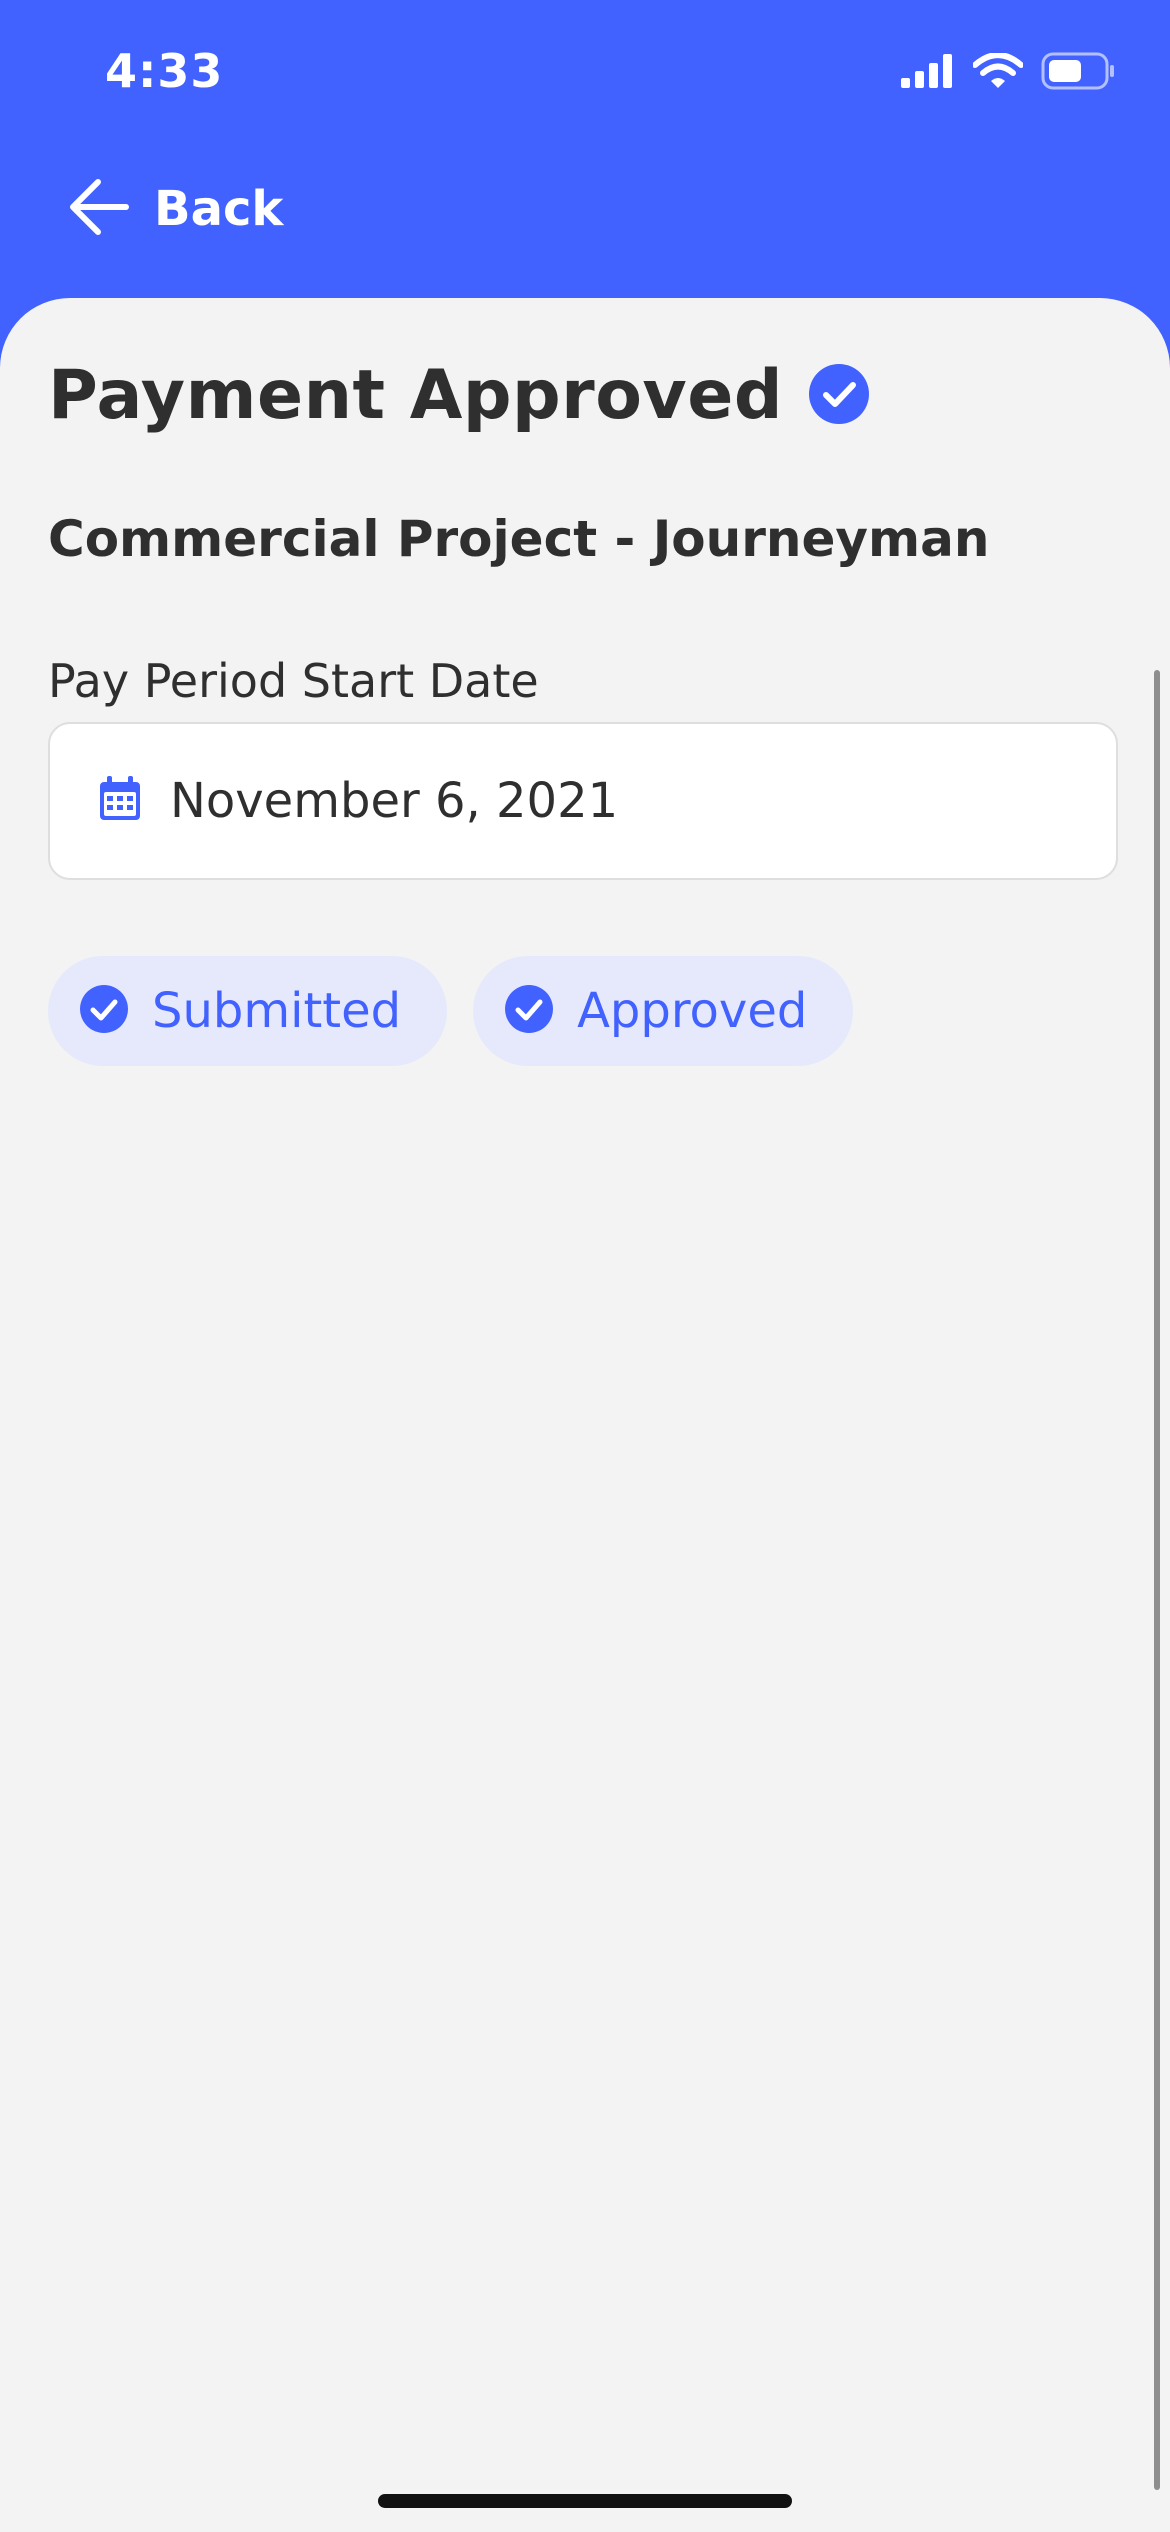 The width and height of the screenshot is (1170, 2532). Describe the element at coordinates (293, 681) in the screenshot. I see `date-field-label: Pay Period Start Date` at that location.